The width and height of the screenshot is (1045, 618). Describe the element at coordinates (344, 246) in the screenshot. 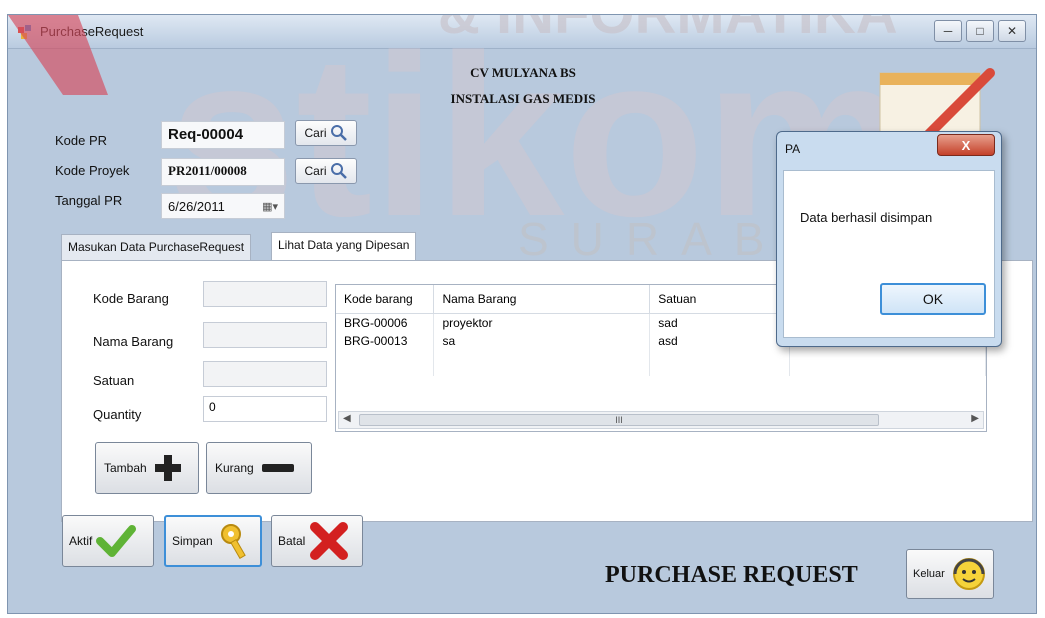

I see `tab-lihat-data: Lihat Data yang Dipesan` at that location.